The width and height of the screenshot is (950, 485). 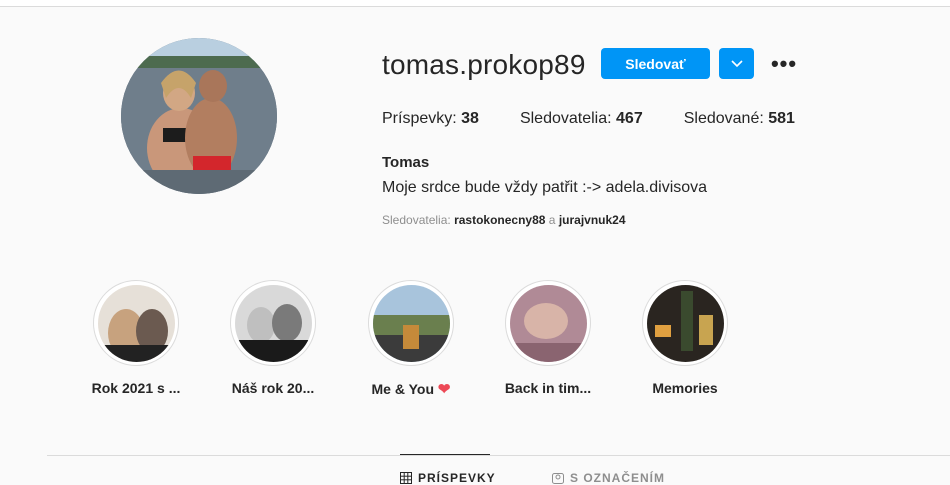 What do you see at coordinates (411, 389) in the screenshot?
I see `highlight-label: Me & You ❤` at bounding box center [411, 389].